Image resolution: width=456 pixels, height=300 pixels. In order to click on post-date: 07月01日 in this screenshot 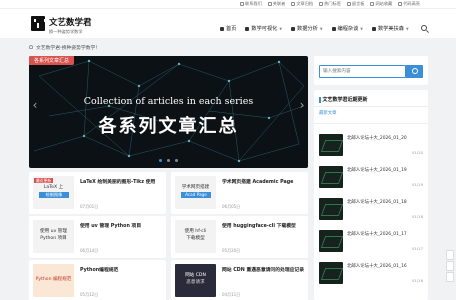, I will do `click(89, 206)`.